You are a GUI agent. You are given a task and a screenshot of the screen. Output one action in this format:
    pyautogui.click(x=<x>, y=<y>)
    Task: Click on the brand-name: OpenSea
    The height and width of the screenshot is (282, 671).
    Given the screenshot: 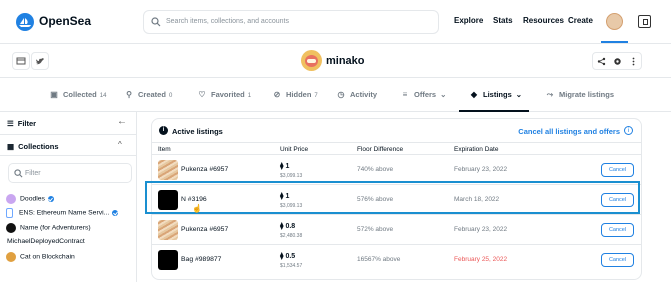 What is the action you would take?
    pyautogui.click(x=65, y=21)
    